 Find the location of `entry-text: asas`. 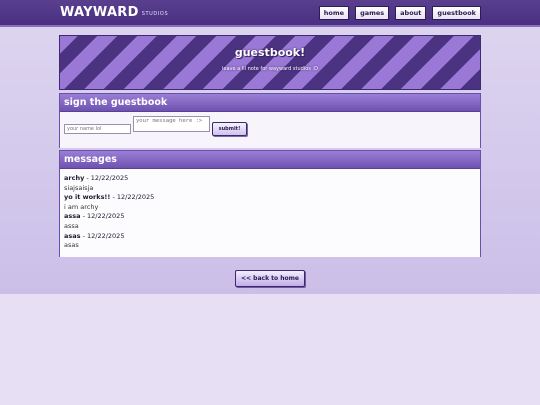

entry-text: asas is located at coordinates (71, 245).